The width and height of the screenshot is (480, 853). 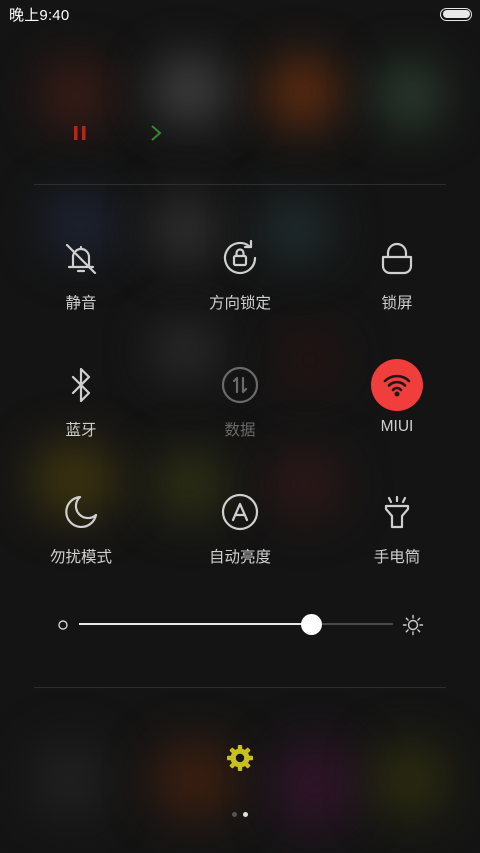 I want to click on gear-icon, so click(x=240, y=758).